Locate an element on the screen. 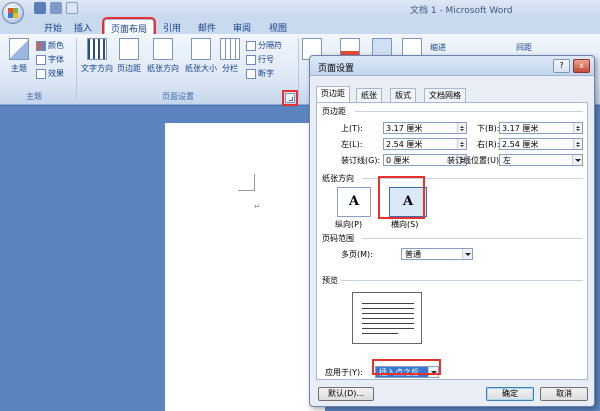  ok-button: 确定 is located at coordinates (510, 394).